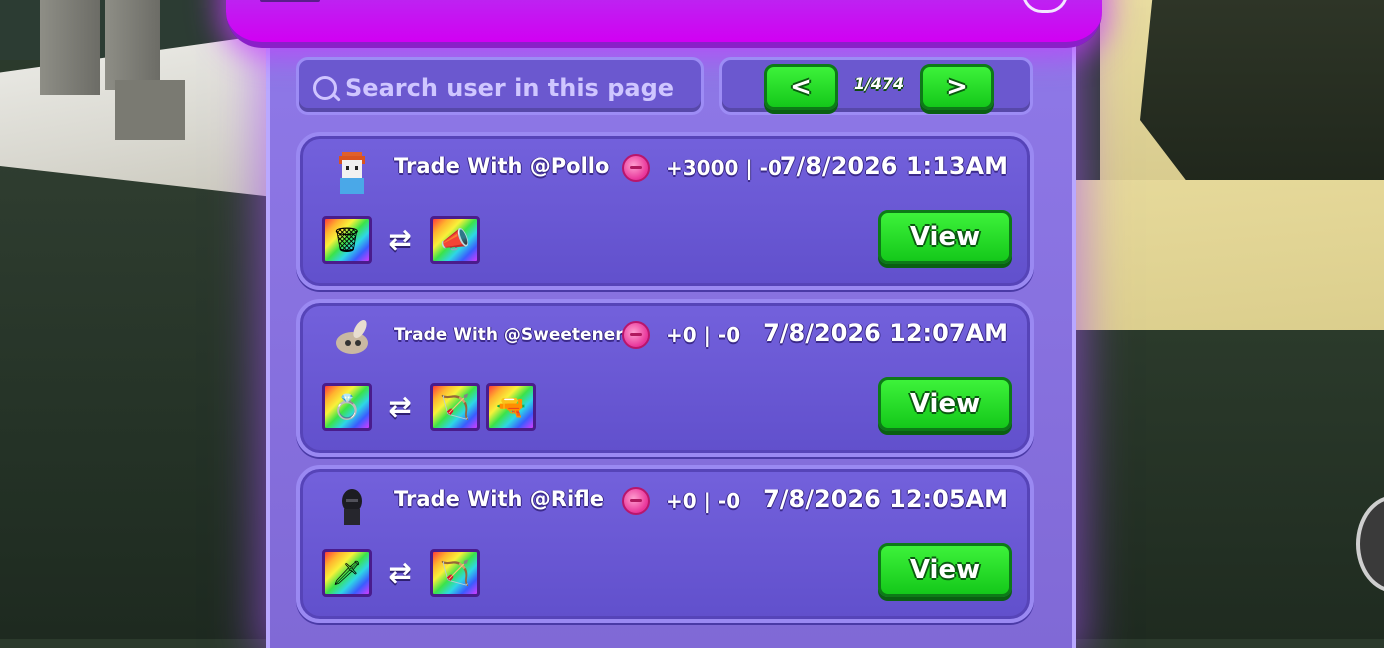  What do you see at coordinates (502, 166) in the screenshot?
I see `trade-title: Trade With @Pollo` at bounding box center [502, 166].